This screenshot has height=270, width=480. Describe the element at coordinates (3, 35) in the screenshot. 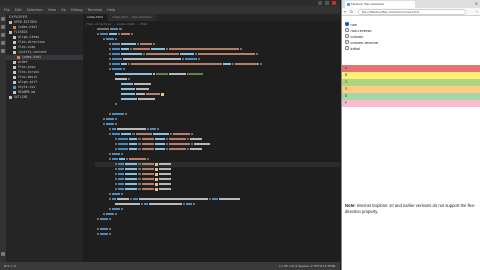

I see `source-control-icon` at that location.